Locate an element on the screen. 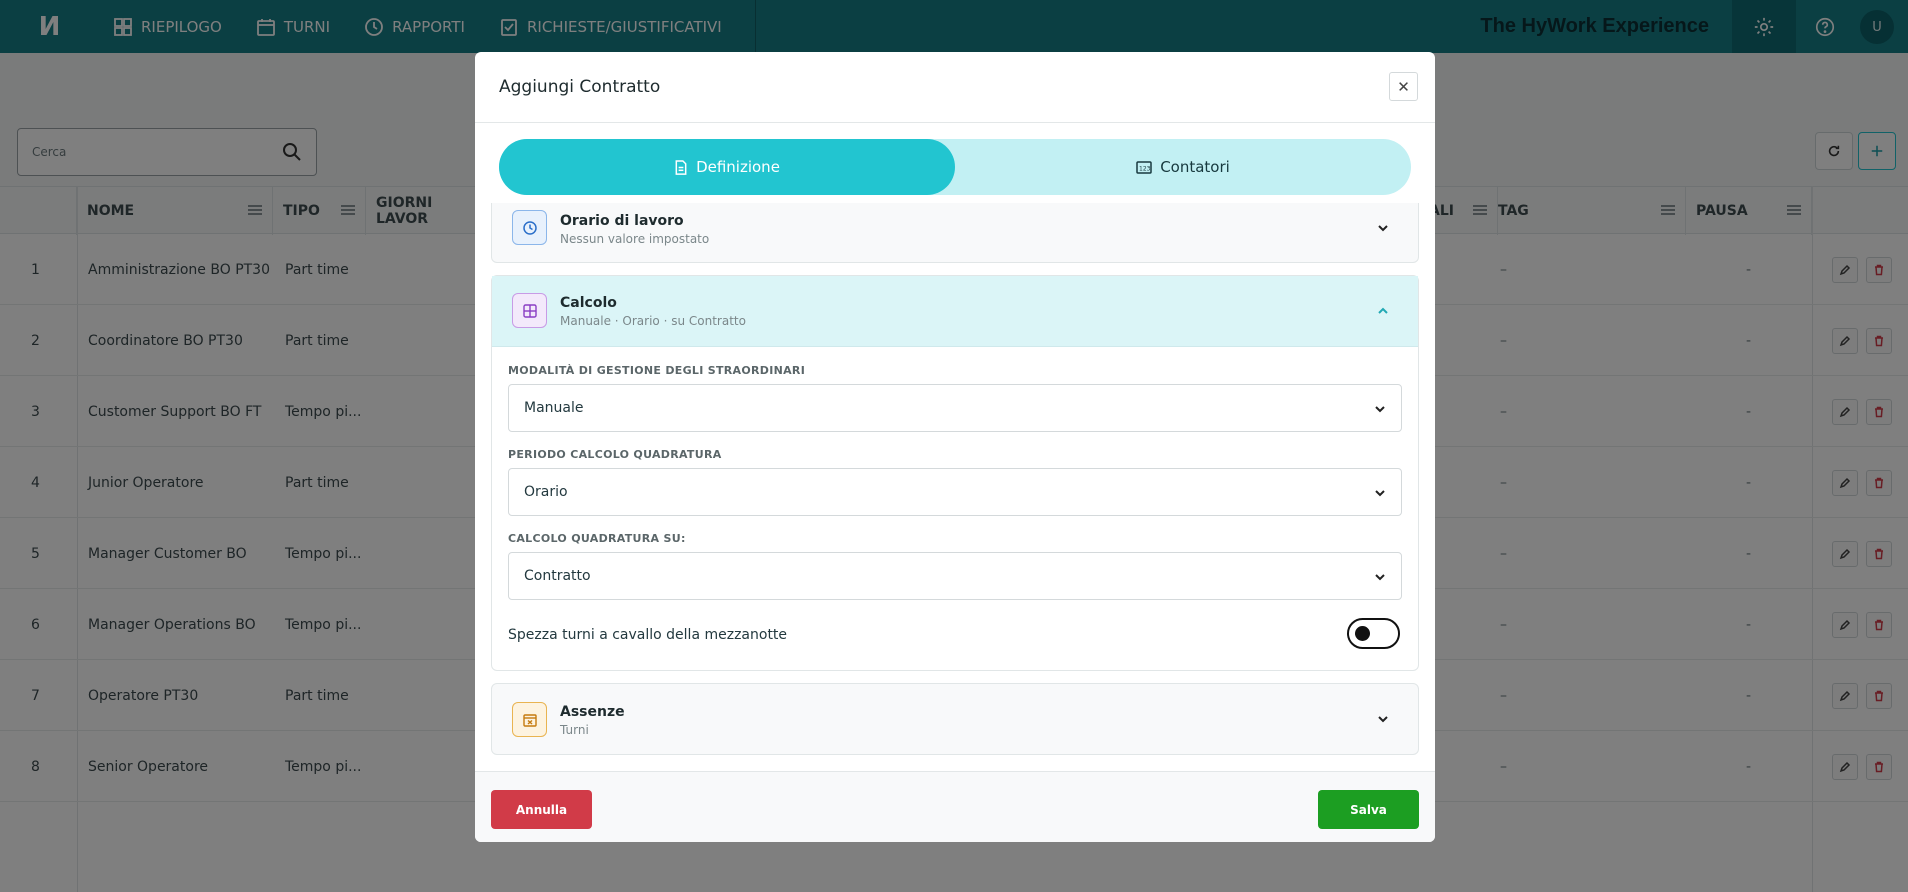  cancel-button: Annulla is located at coordinates (541, 809).